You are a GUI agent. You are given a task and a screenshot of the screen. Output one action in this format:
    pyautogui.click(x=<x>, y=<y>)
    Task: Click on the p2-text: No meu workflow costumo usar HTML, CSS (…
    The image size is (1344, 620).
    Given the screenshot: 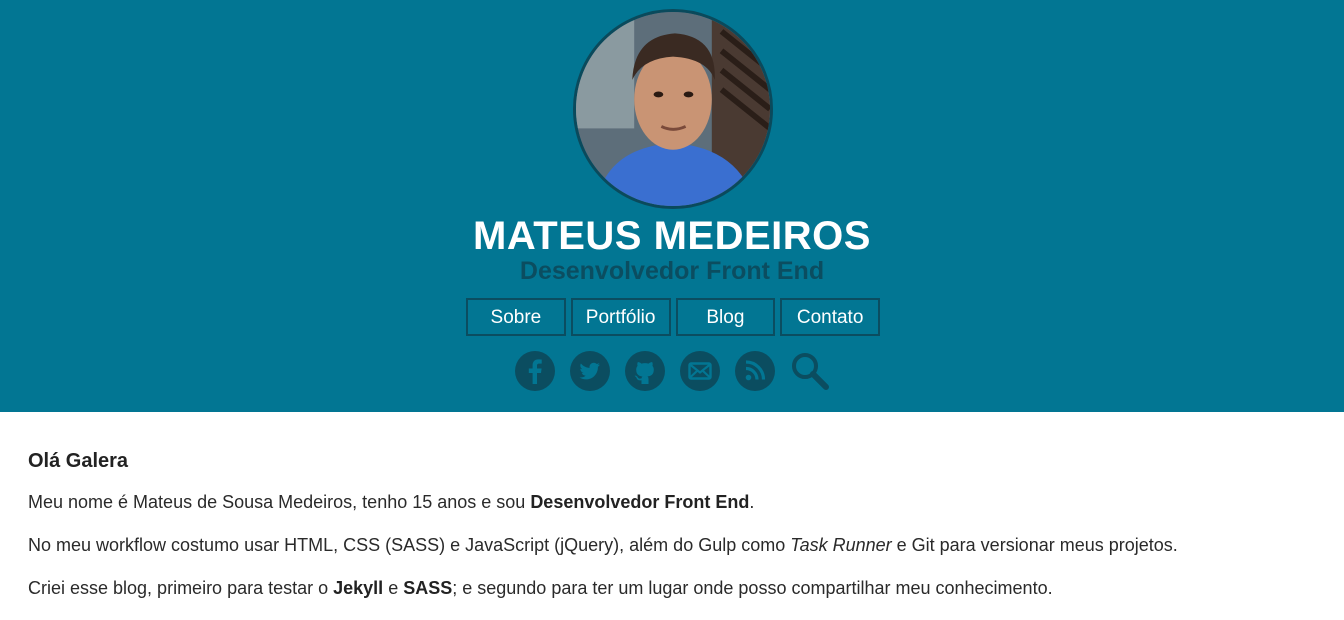 What is the action you would take?
    pyautogui.click(x=409, y=545)
    